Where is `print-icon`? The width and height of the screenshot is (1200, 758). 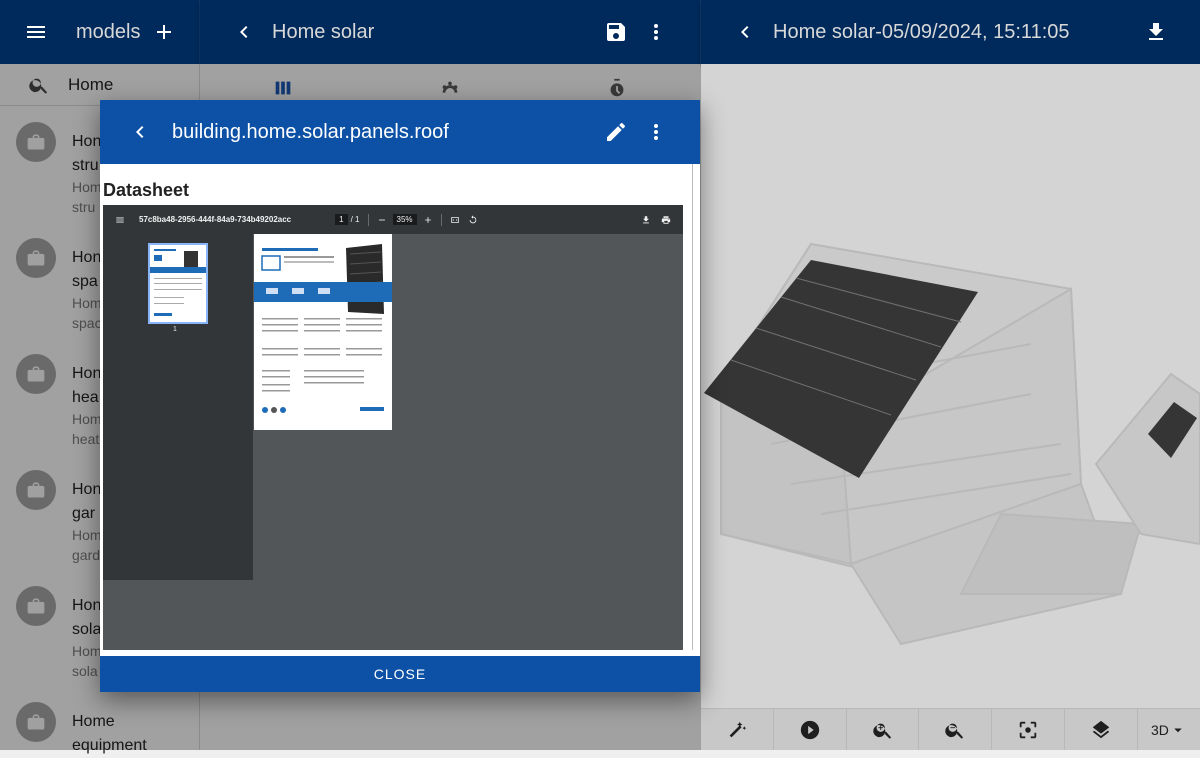
print-icon is located at coordinates (666, 220).